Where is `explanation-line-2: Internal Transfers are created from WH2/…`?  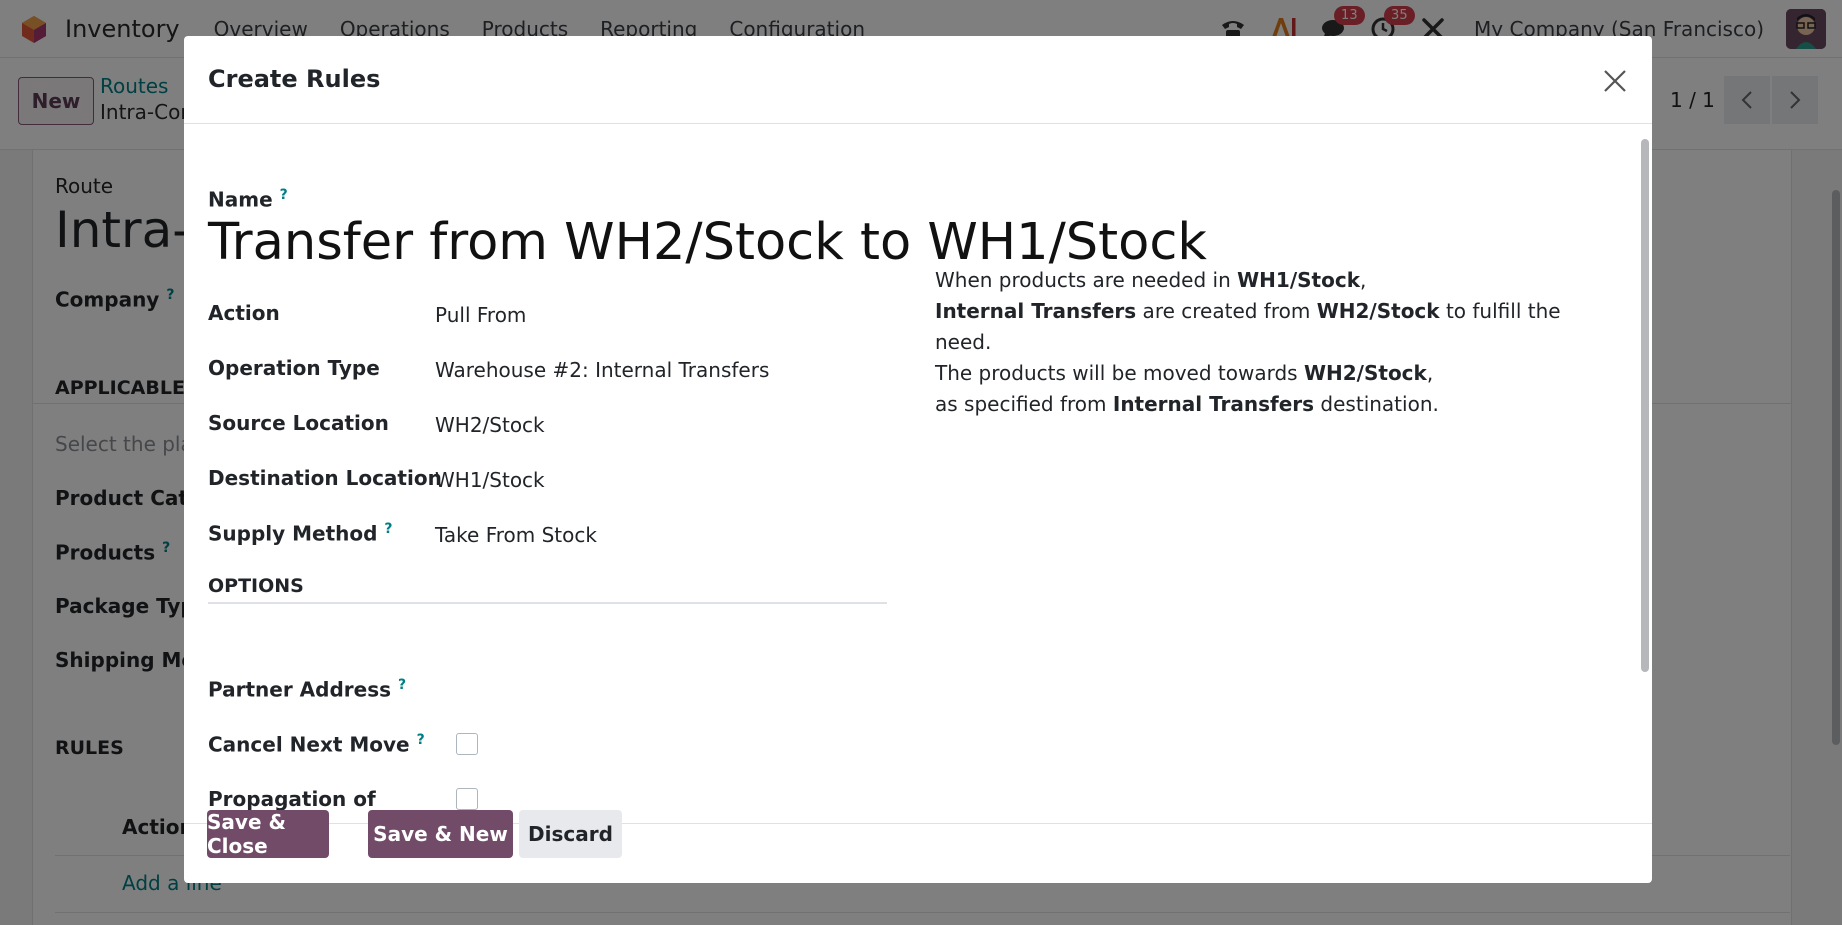
explanation-line-2: Internal Transfers are created from WH2/… is located at coordinates (1275, 327).